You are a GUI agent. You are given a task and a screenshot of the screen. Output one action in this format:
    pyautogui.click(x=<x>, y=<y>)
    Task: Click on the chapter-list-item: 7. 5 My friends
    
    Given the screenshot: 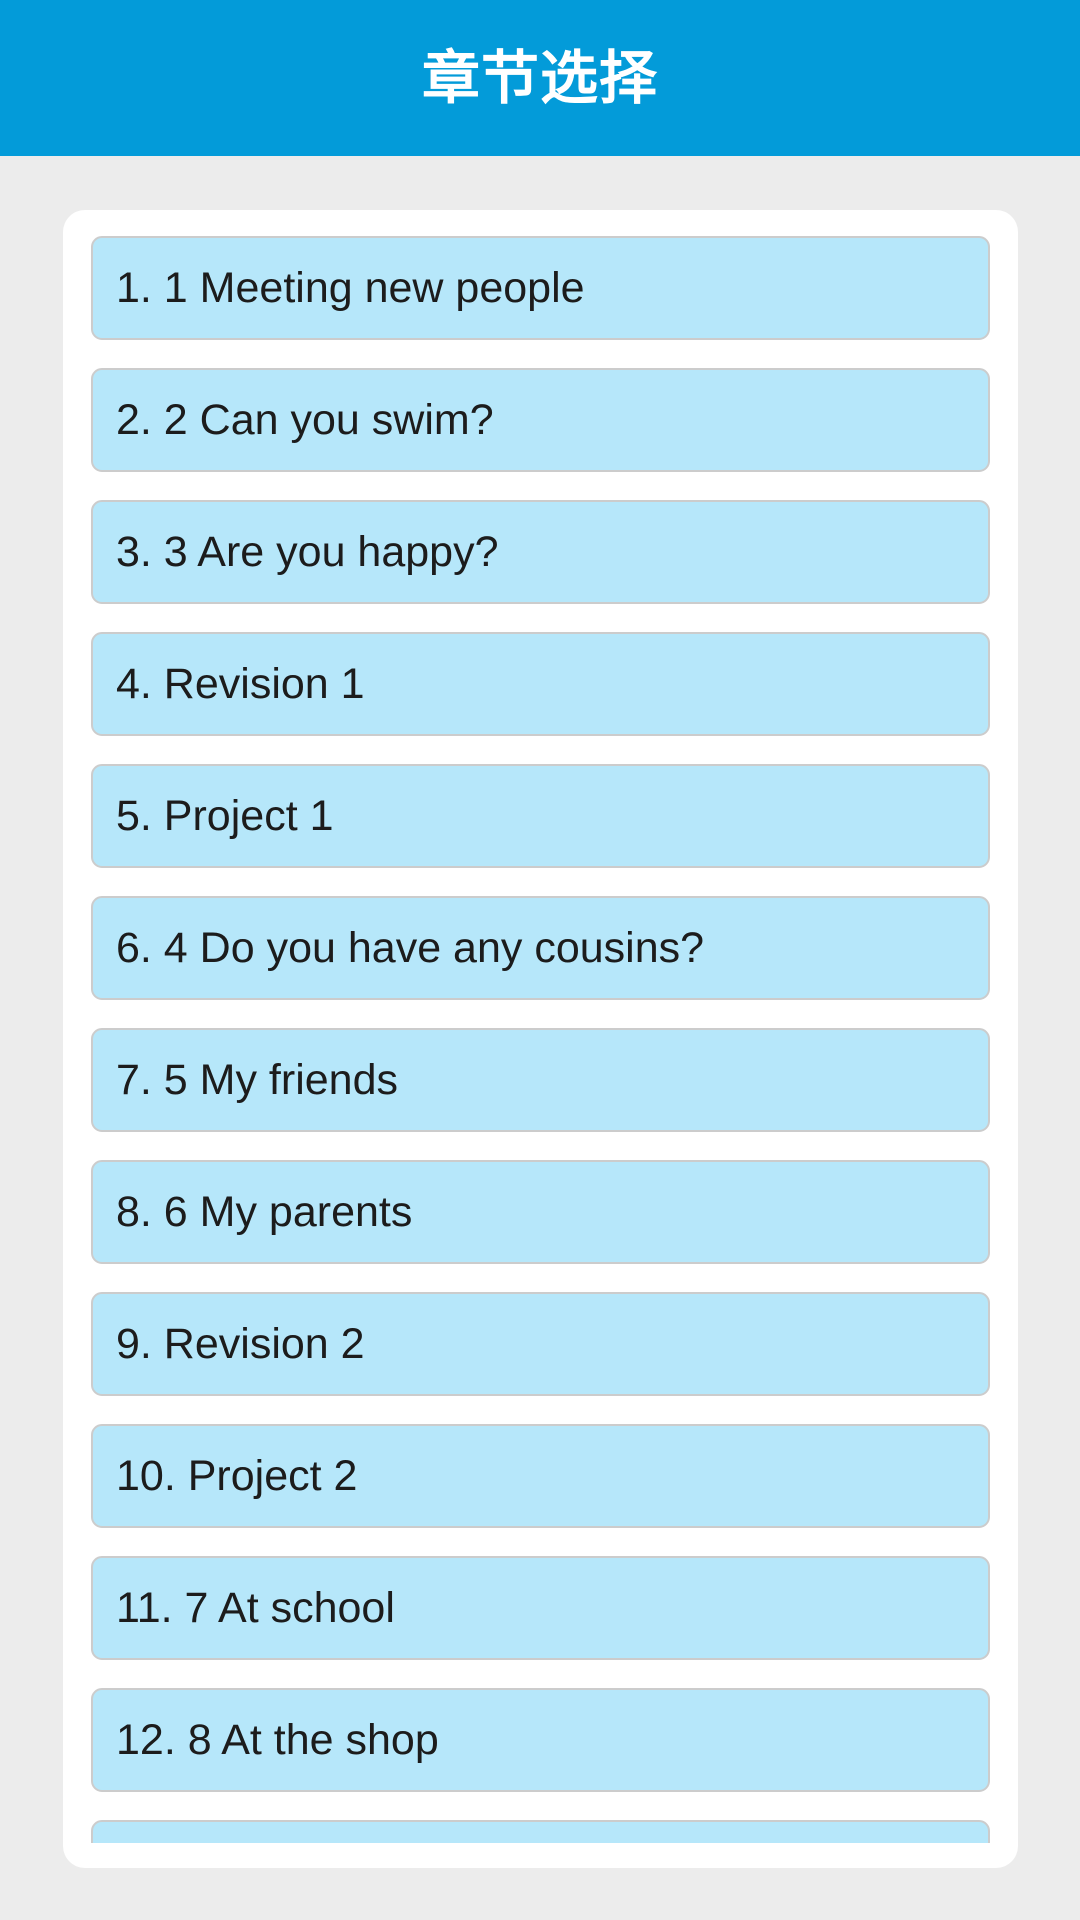 What is the action you would take?
    pyautogui.click(x=540, y=1080)
    